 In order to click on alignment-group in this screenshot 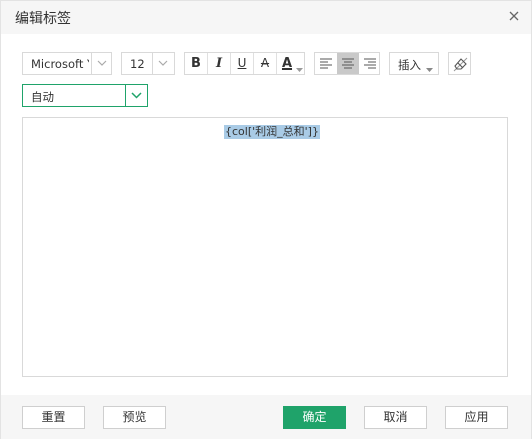, I will do `click(347, 63)`.